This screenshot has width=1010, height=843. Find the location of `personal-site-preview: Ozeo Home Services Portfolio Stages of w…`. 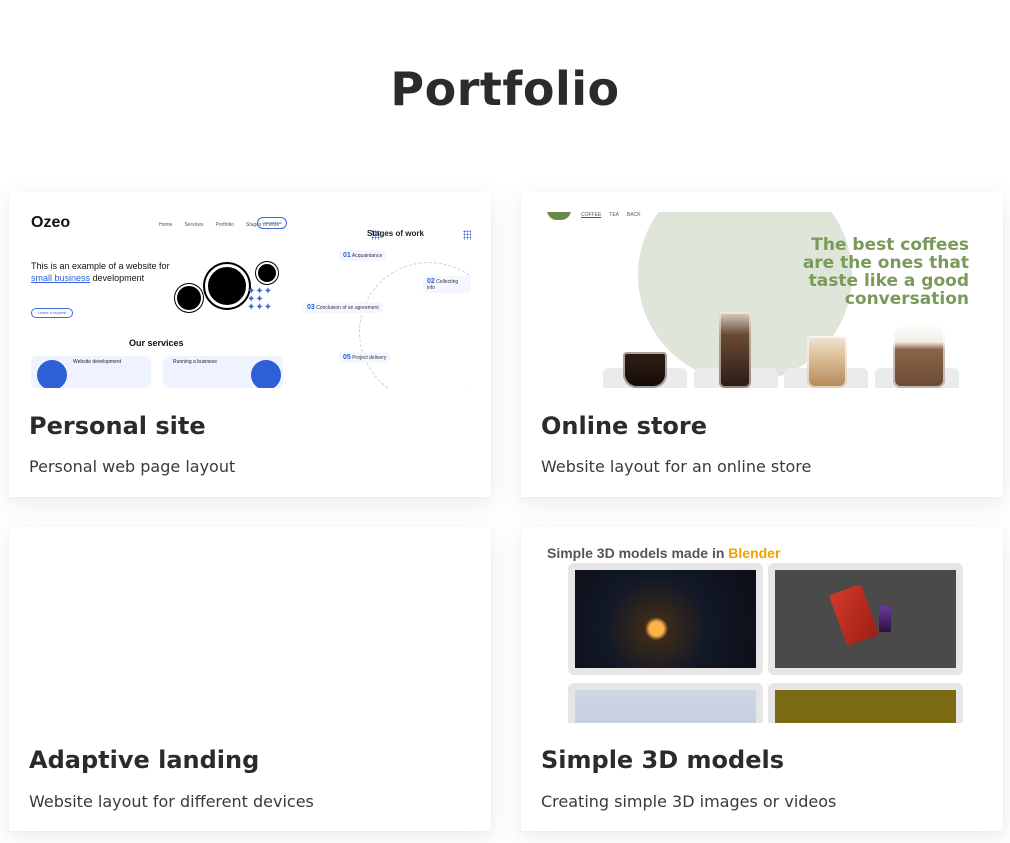

personal-site-preview: Ozeo Home Services Portfolio Stages of w… is located at coordinates (250, 300).